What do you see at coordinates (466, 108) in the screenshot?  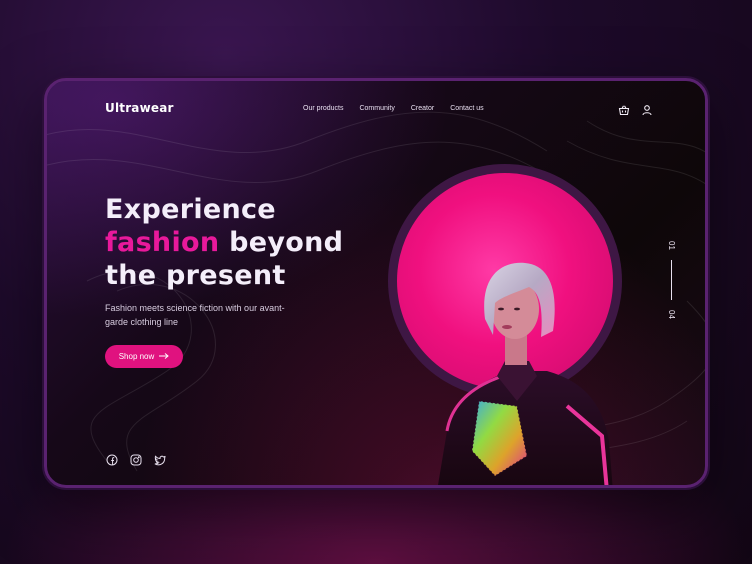 I see `nav-contact-us: Contact us` at bounding box center [466, 108].